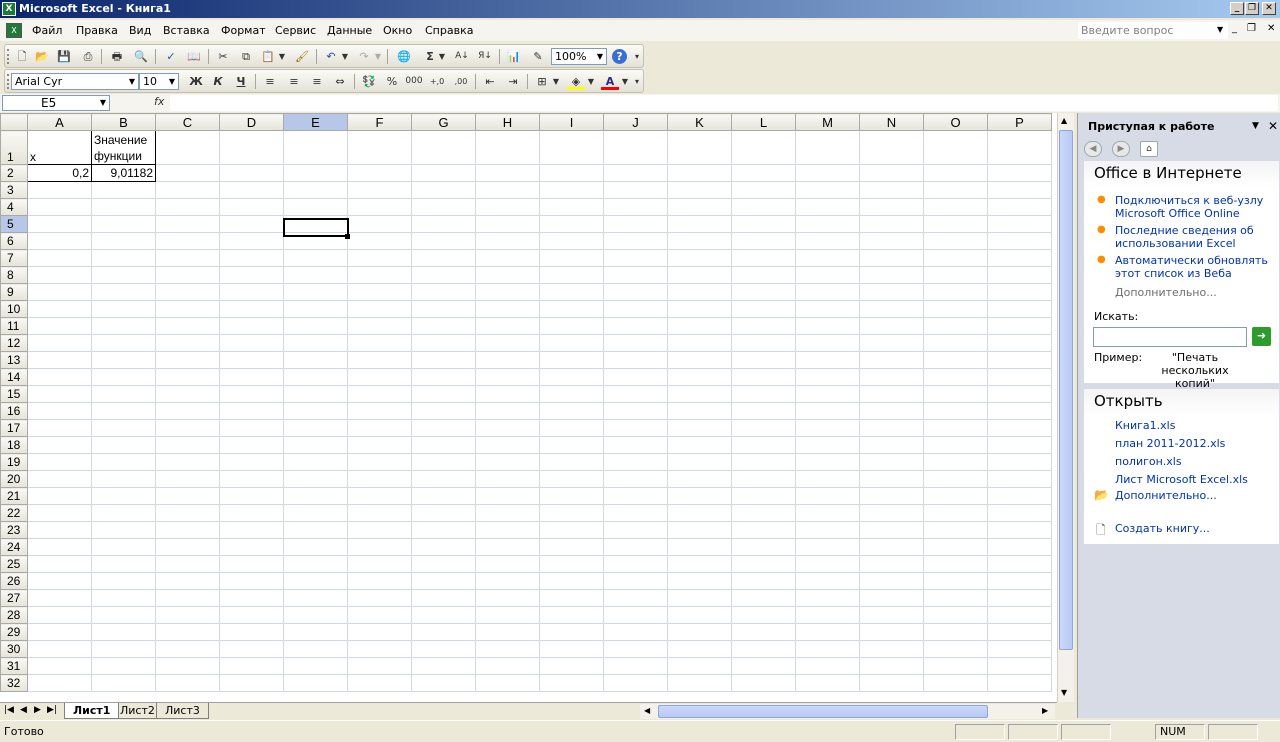  Describe the element at coordinates (59, 147) in the screenshot. I see `cell-a1: x` at that location.